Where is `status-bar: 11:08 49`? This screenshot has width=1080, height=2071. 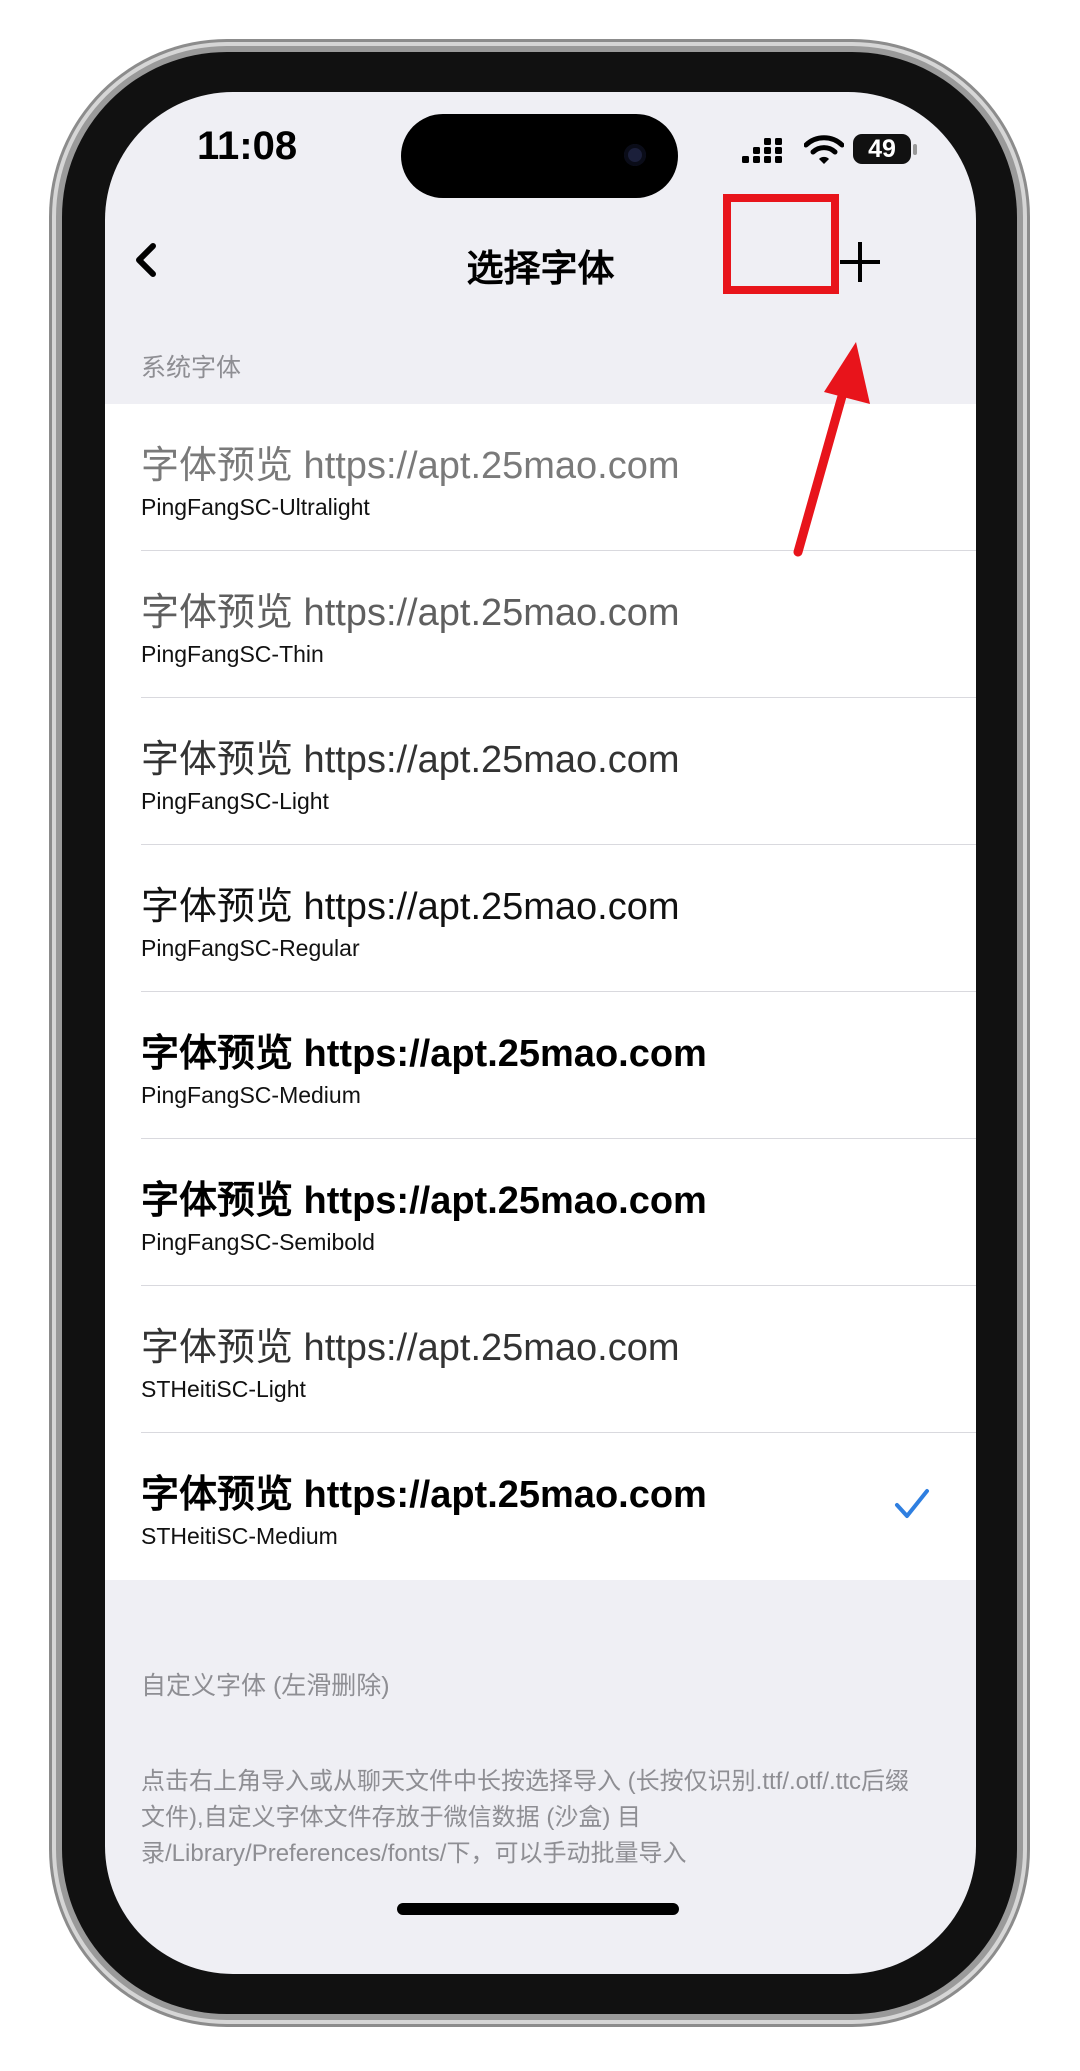 status-bar: 11:08 49 is located at coordinates (540, 147).